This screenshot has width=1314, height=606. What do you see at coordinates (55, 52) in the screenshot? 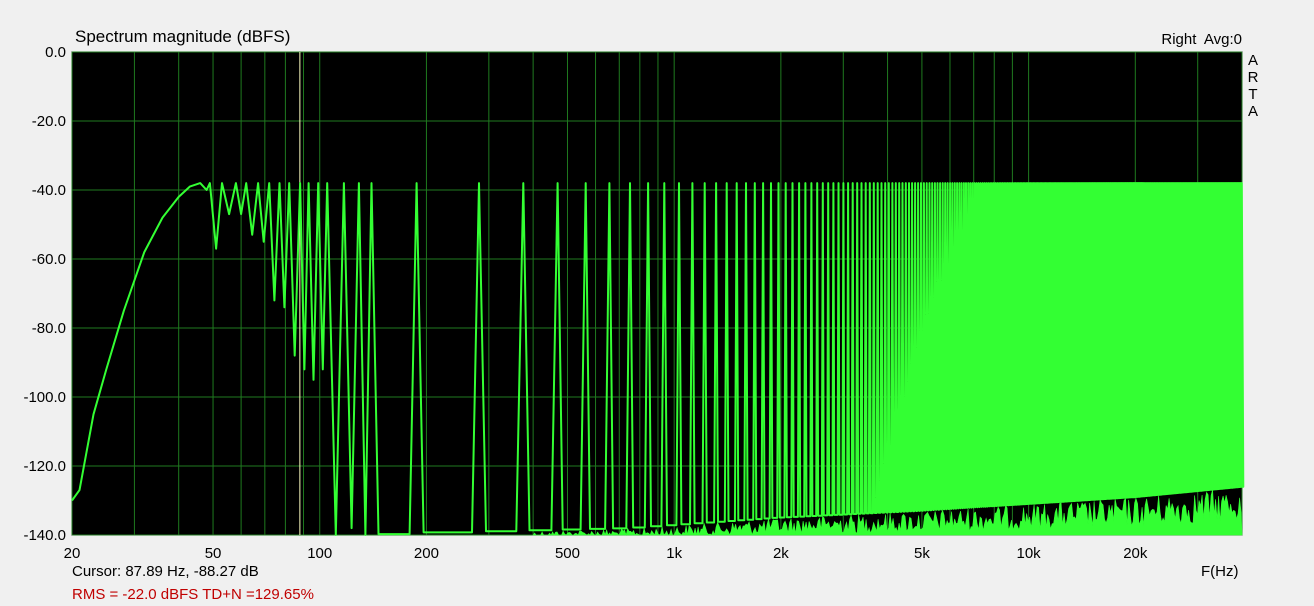
I see `y-tick-label: 0.0` at bounding box center [55, 52].